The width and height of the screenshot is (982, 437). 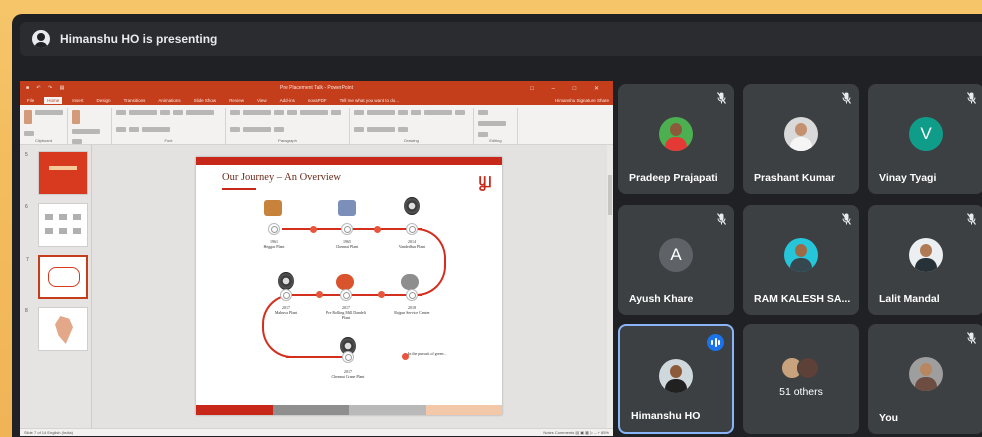 What do you see at coordinates (104, 100) in the screenshot?
I see `ppt-tab: Design` at bounding box center [104, 100].